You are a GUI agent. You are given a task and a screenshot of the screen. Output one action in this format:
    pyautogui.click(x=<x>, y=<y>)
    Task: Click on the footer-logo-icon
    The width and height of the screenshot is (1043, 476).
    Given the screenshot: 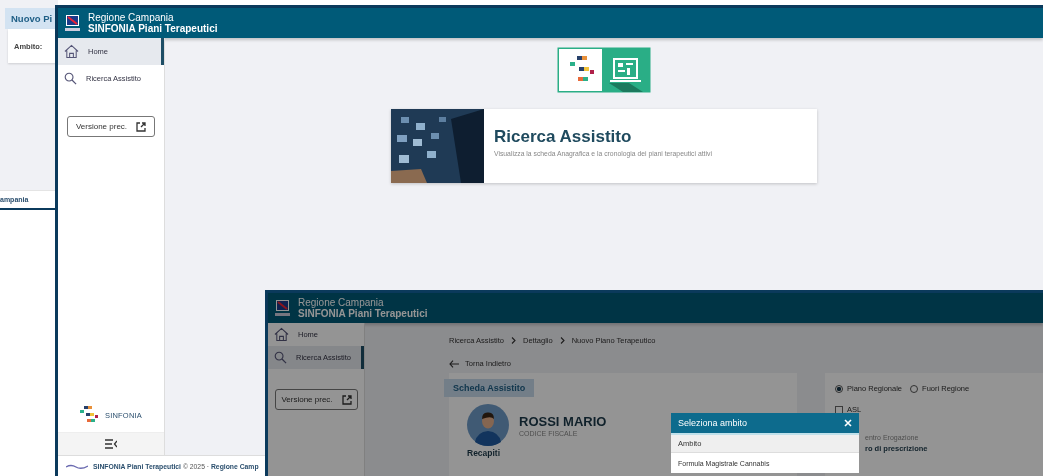 What is the action you would take?
    pyautogui.click(x=77, y=466)
    